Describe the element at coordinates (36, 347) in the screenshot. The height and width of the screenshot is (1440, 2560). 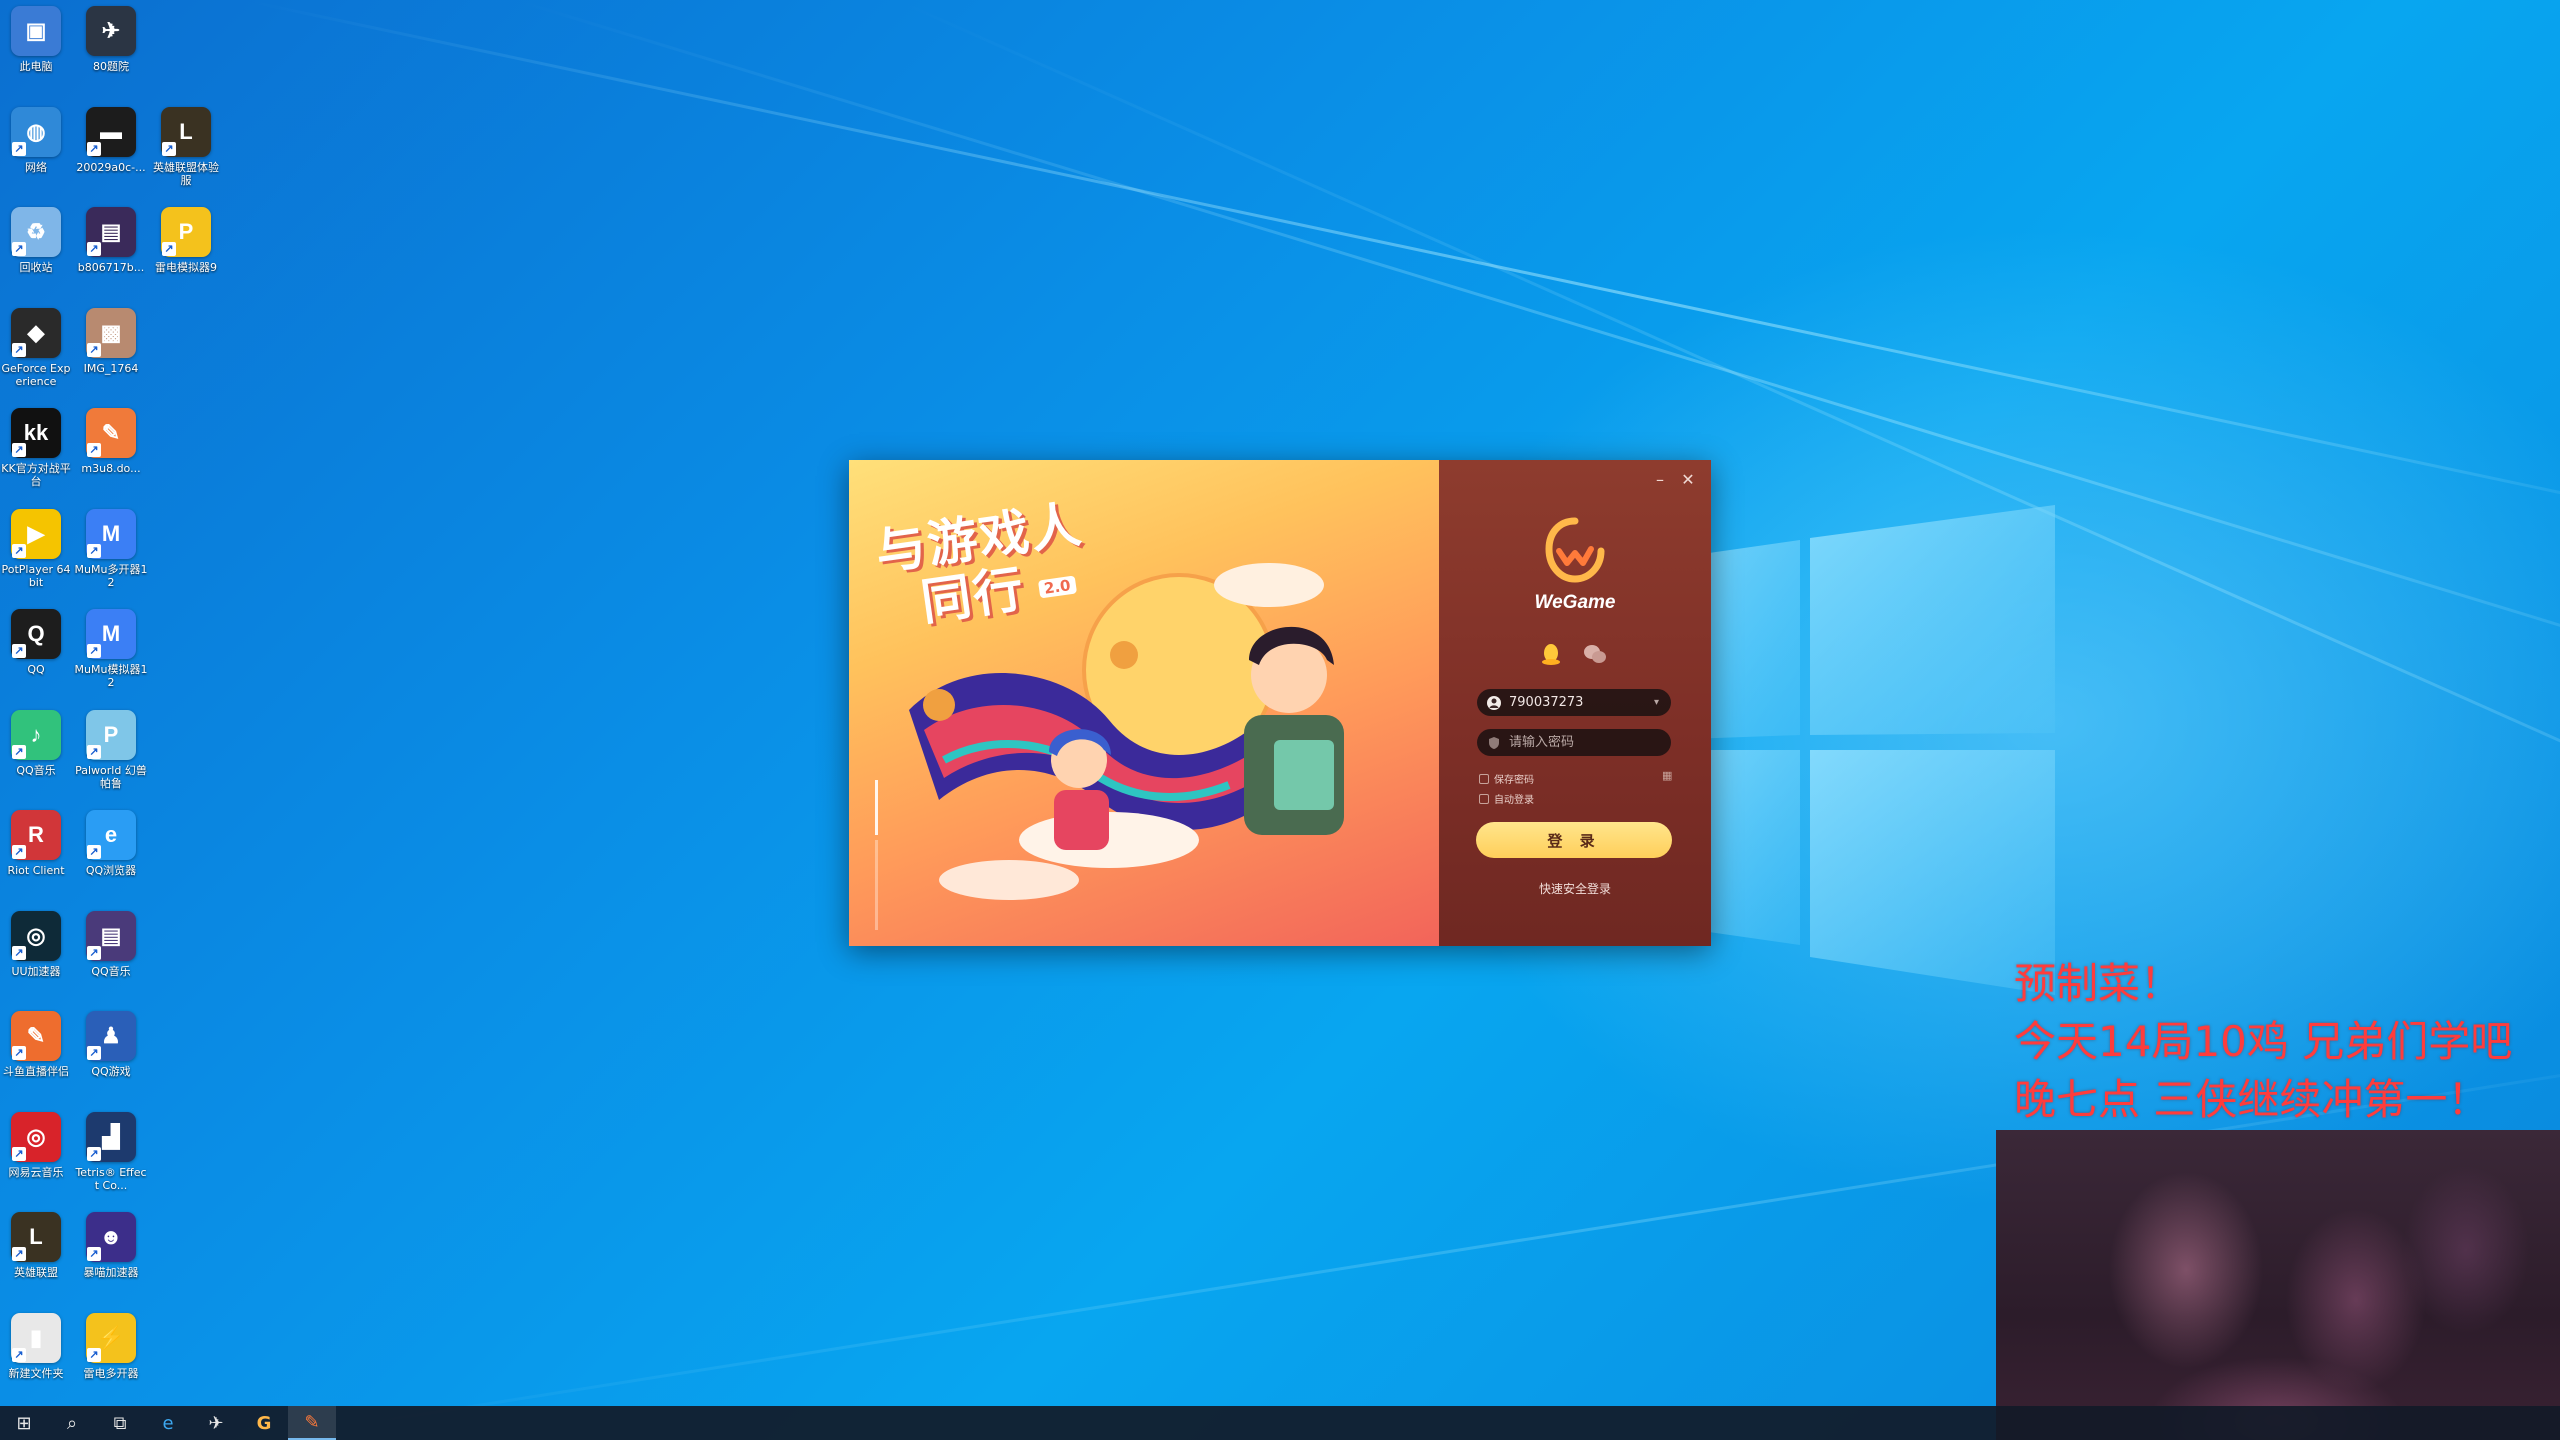
I see `desktop-icon: ◆ ↗ GeForce Experience` at that location.